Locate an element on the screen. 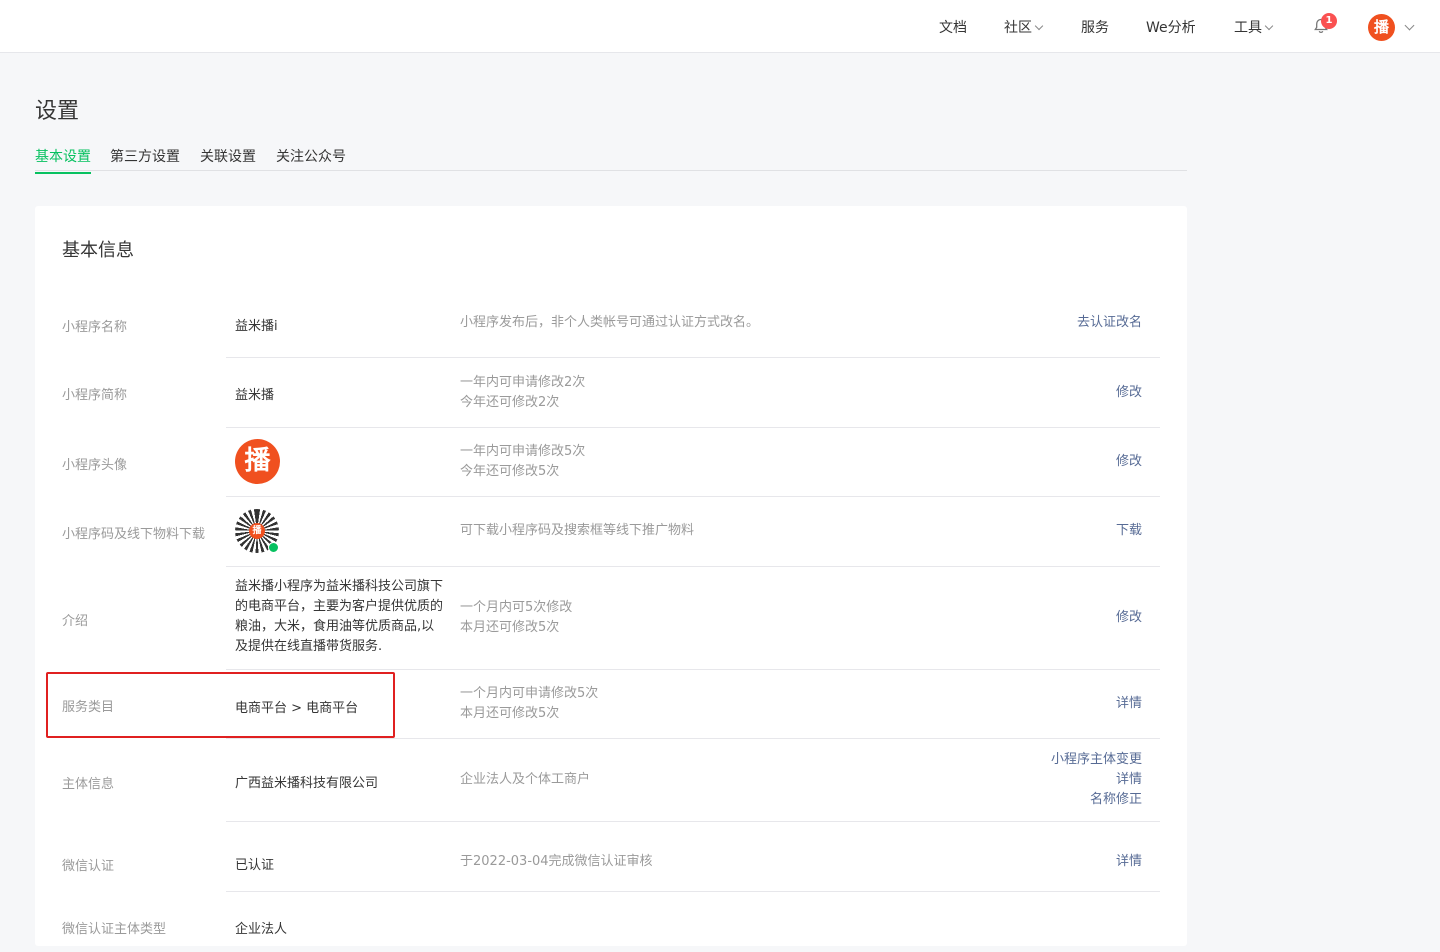  service-category-details-link: 详情 is located at coordinates (1129, 704).